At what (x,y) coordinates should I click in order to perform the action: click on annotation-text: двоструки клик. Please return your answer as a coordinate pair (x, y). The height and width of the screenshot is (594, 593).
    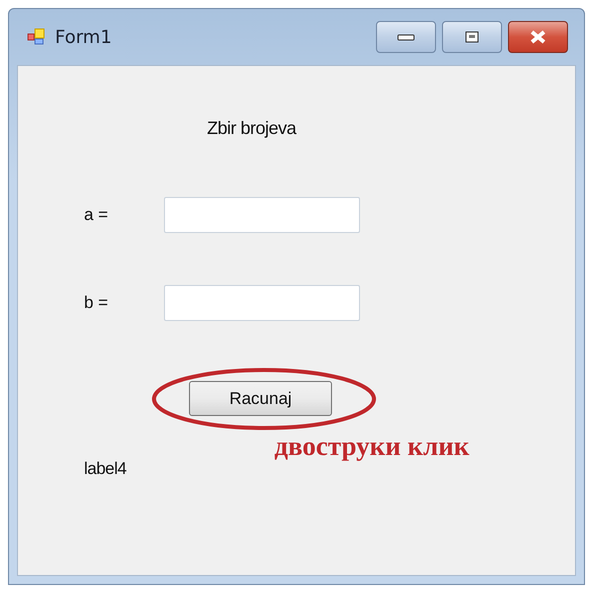
    Looking at the image, I should click on (372, 446).